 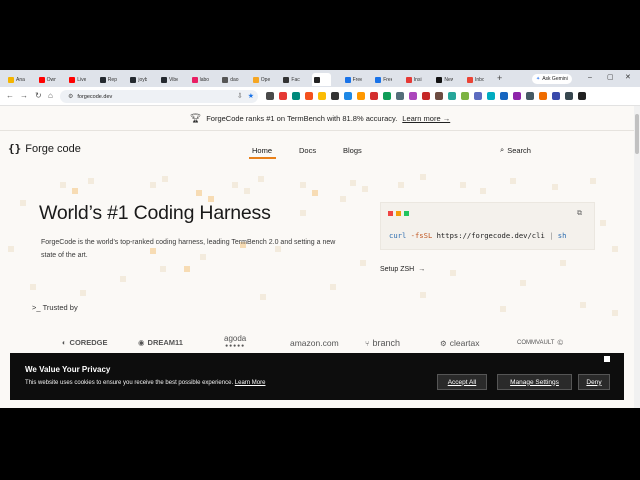 What do you see at coordinates (10, 96) in the screenshot?
I see `back-icon: ←` at bounding box center [10, 96].